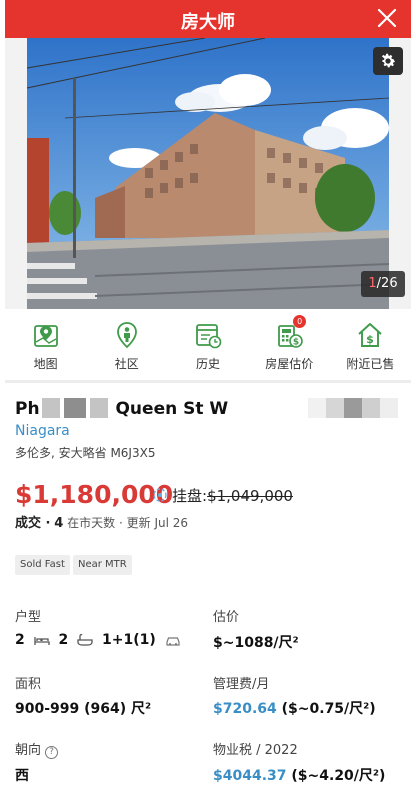 The height and width of the screenshot is (794, 416). Describe the element at coordinates (387, 18) in the screenshot. I see `close-icon` at that location.